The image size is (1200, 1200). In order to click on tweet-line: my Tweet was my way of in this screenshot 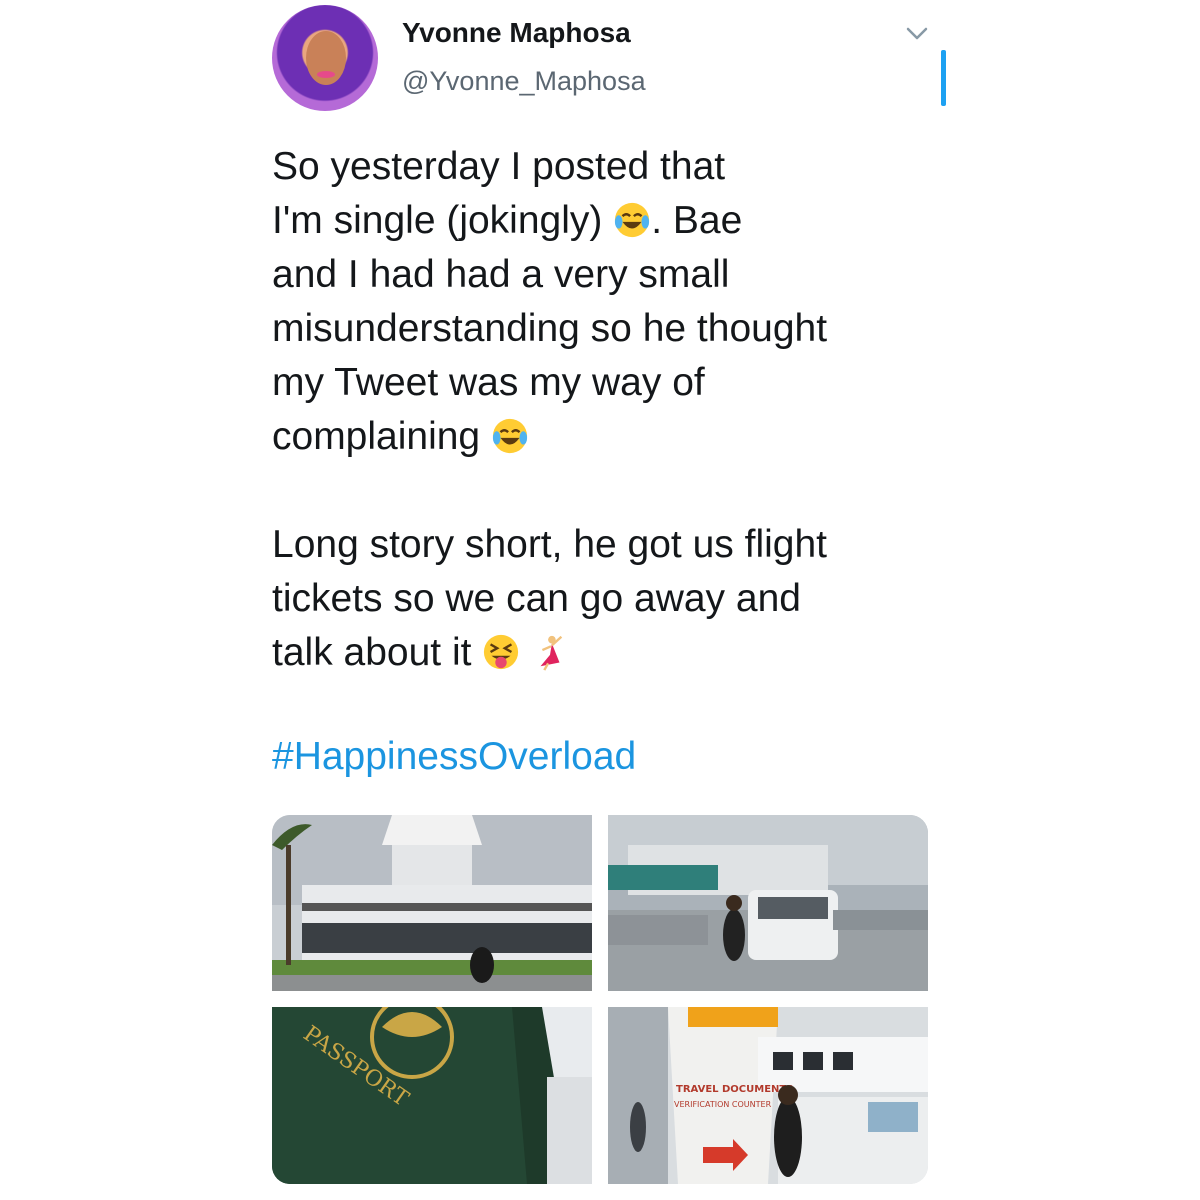, I will do `click(488, 382)`.